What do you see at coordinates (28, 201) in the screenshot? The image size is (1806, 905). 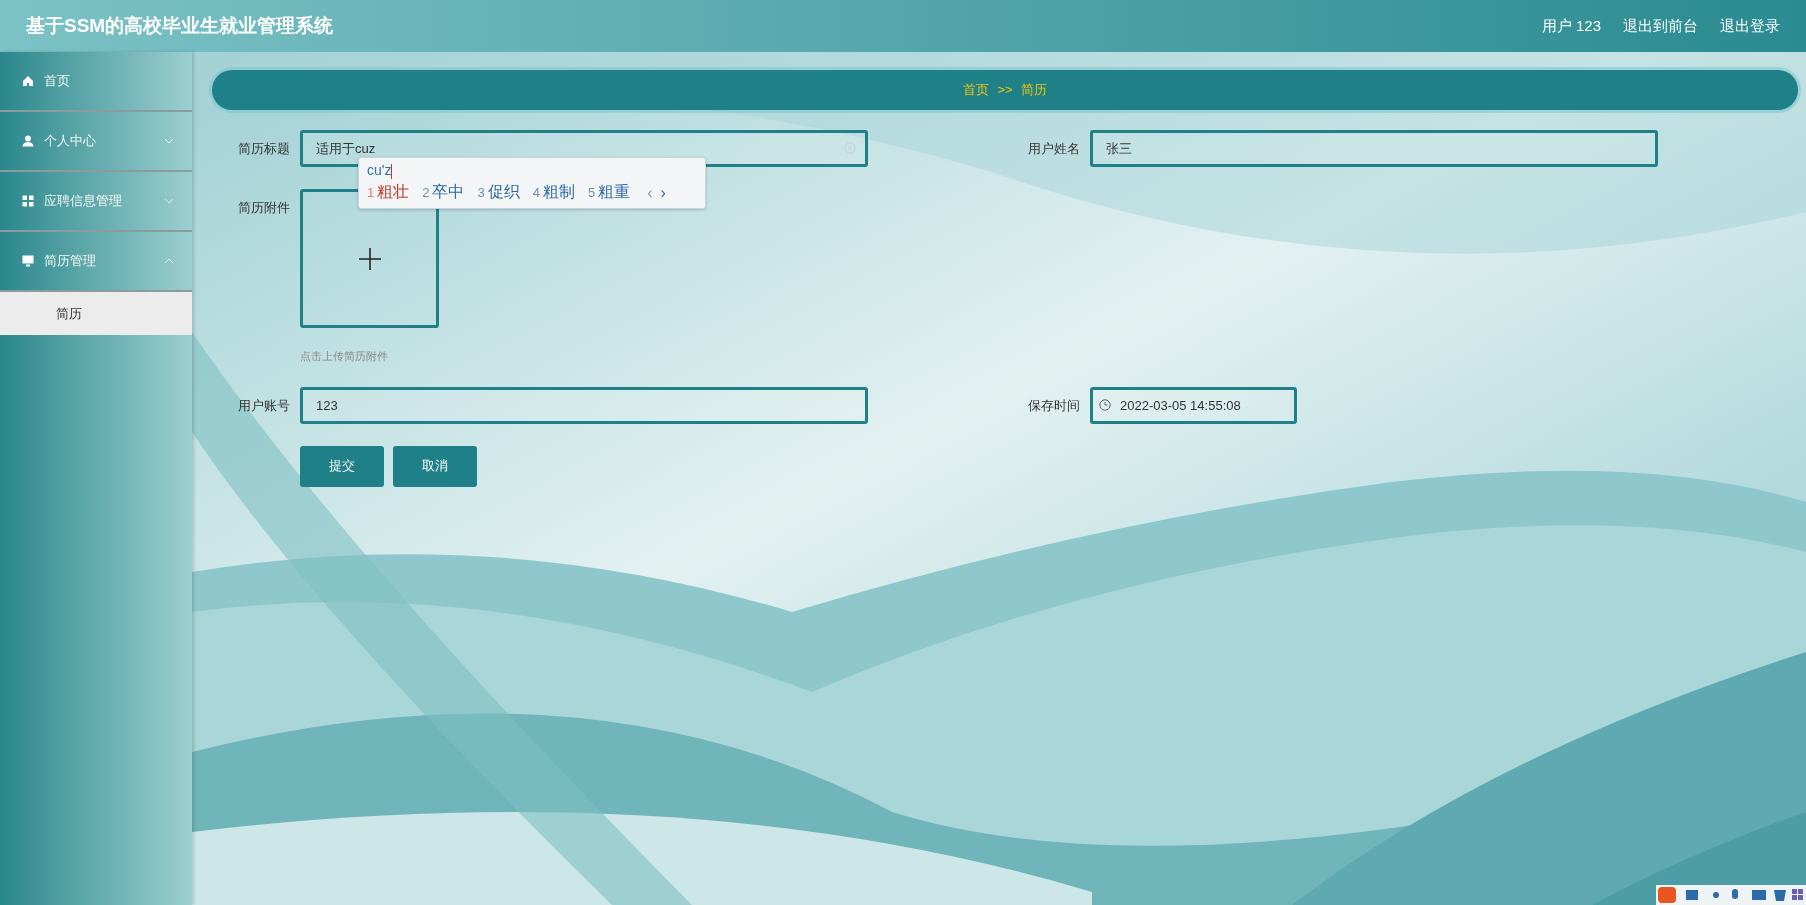 I see `grid-icon` at bounding box center [28, 201].